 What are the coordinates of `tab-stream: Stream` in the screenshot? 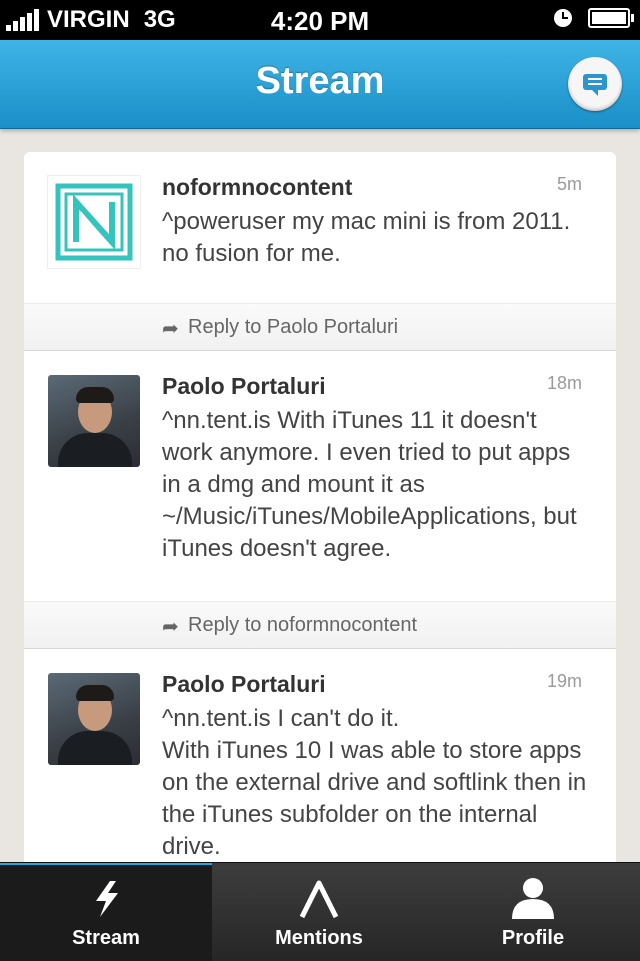 It's located at (106, 912).